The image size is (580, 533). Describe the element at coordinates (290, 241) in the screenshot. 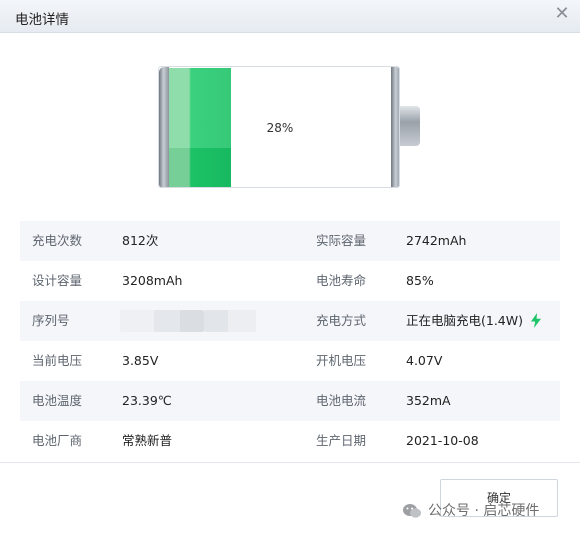

I see `table-row: 充电次数 812次 实际容量 2742mAh` at that location.